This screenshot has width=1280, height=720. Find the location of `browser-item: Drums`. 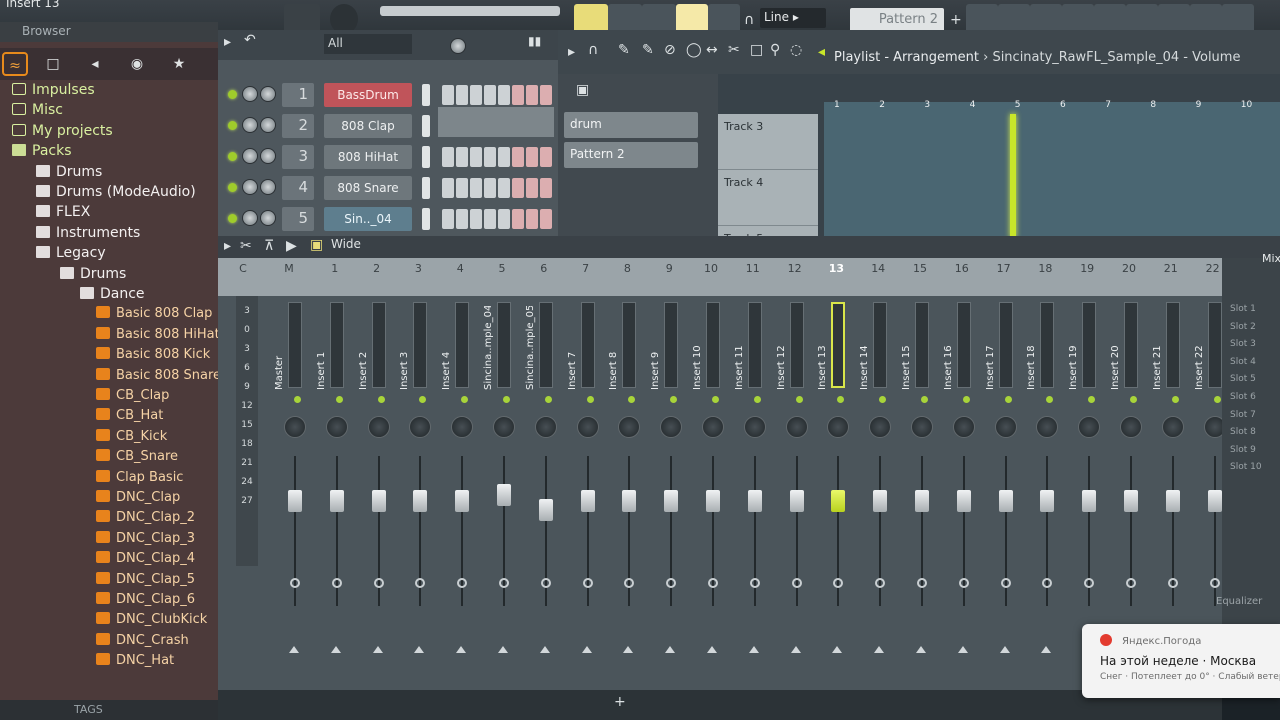

browser-item: Drums is located at coordinates (93, 274).